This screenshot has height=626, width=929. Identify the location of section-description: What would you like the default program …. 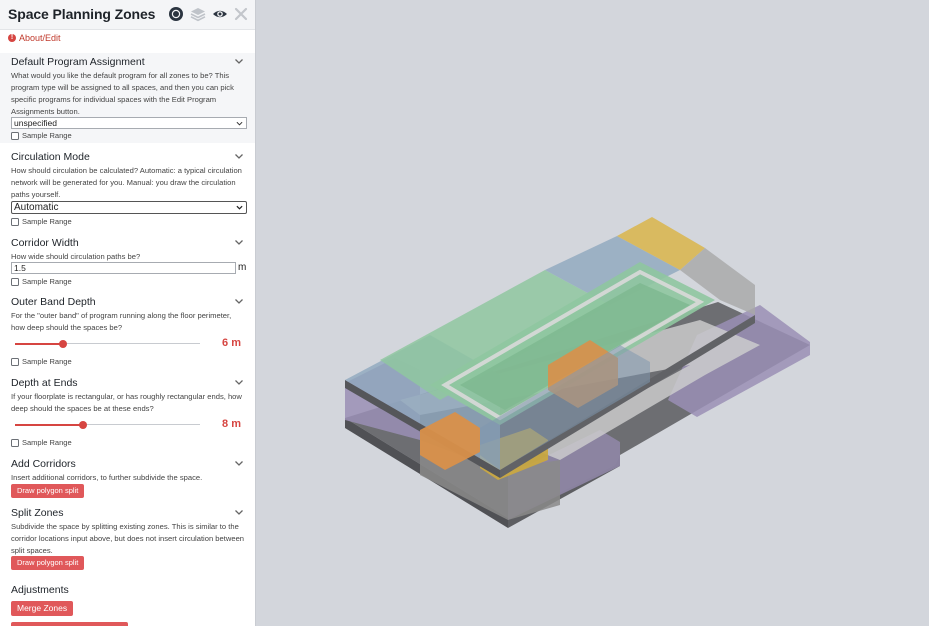
(122, 93).